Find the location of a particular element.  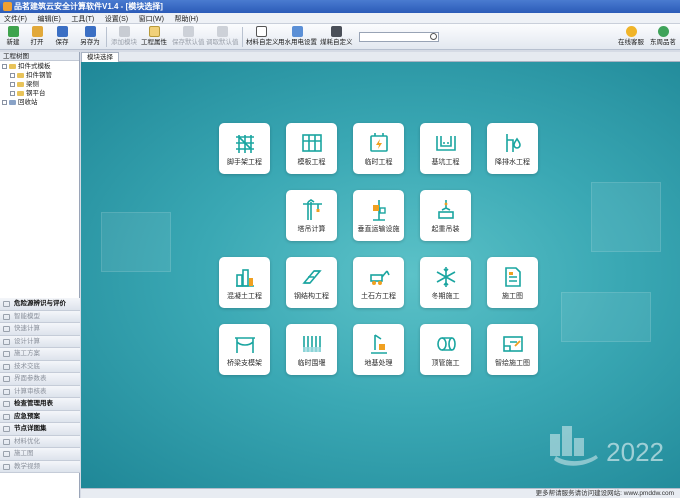

winter-construction-icon is located at coordinates (445, 277).